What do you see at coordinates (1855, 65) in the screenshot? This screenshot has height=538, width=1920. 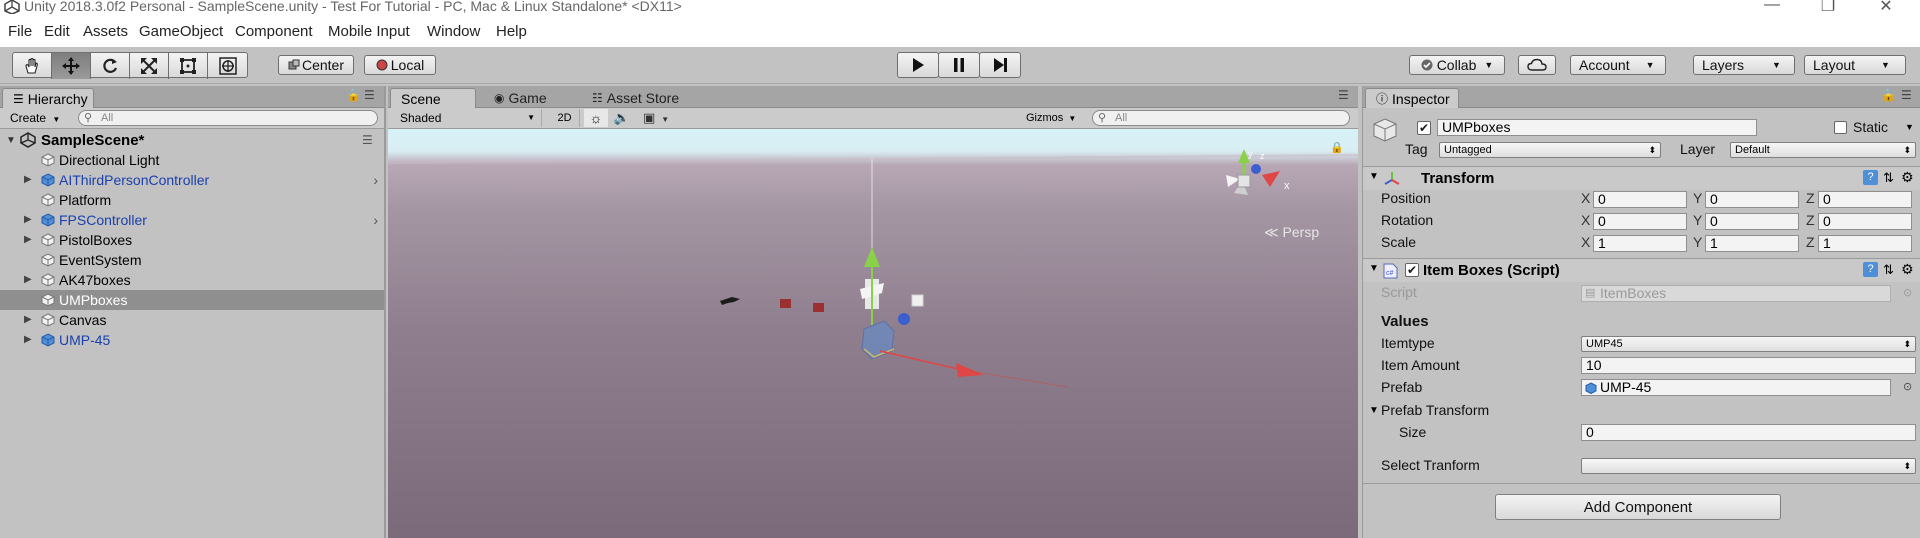 I see `layout-dropdown: Layout ▼` at bounding box center [1855, 65].